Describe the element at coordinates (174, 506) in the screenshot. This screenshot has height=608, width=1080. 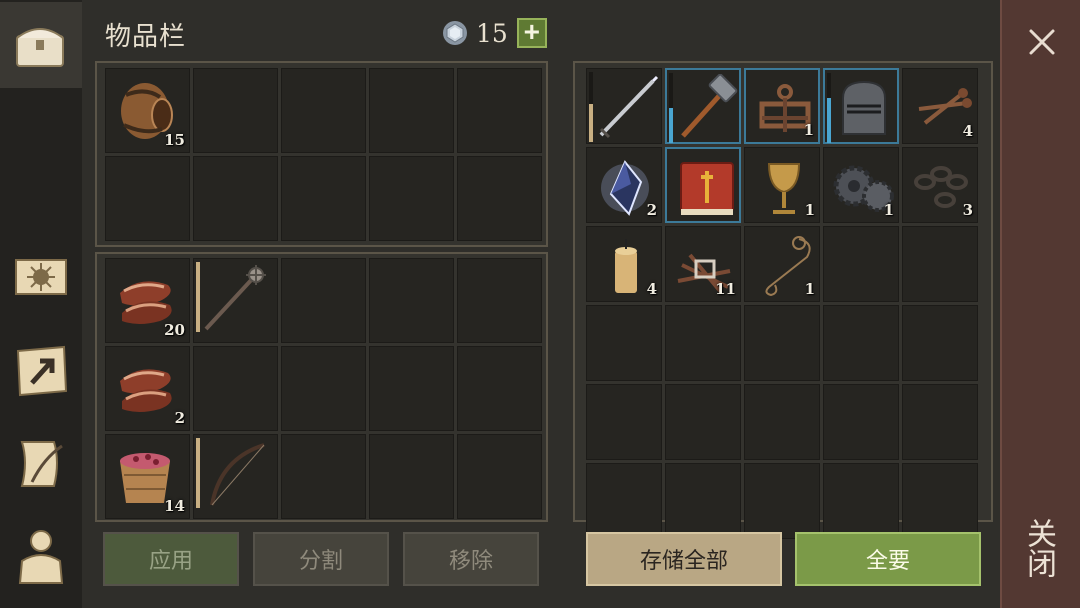
I see `item-quantity: 14` at that location.